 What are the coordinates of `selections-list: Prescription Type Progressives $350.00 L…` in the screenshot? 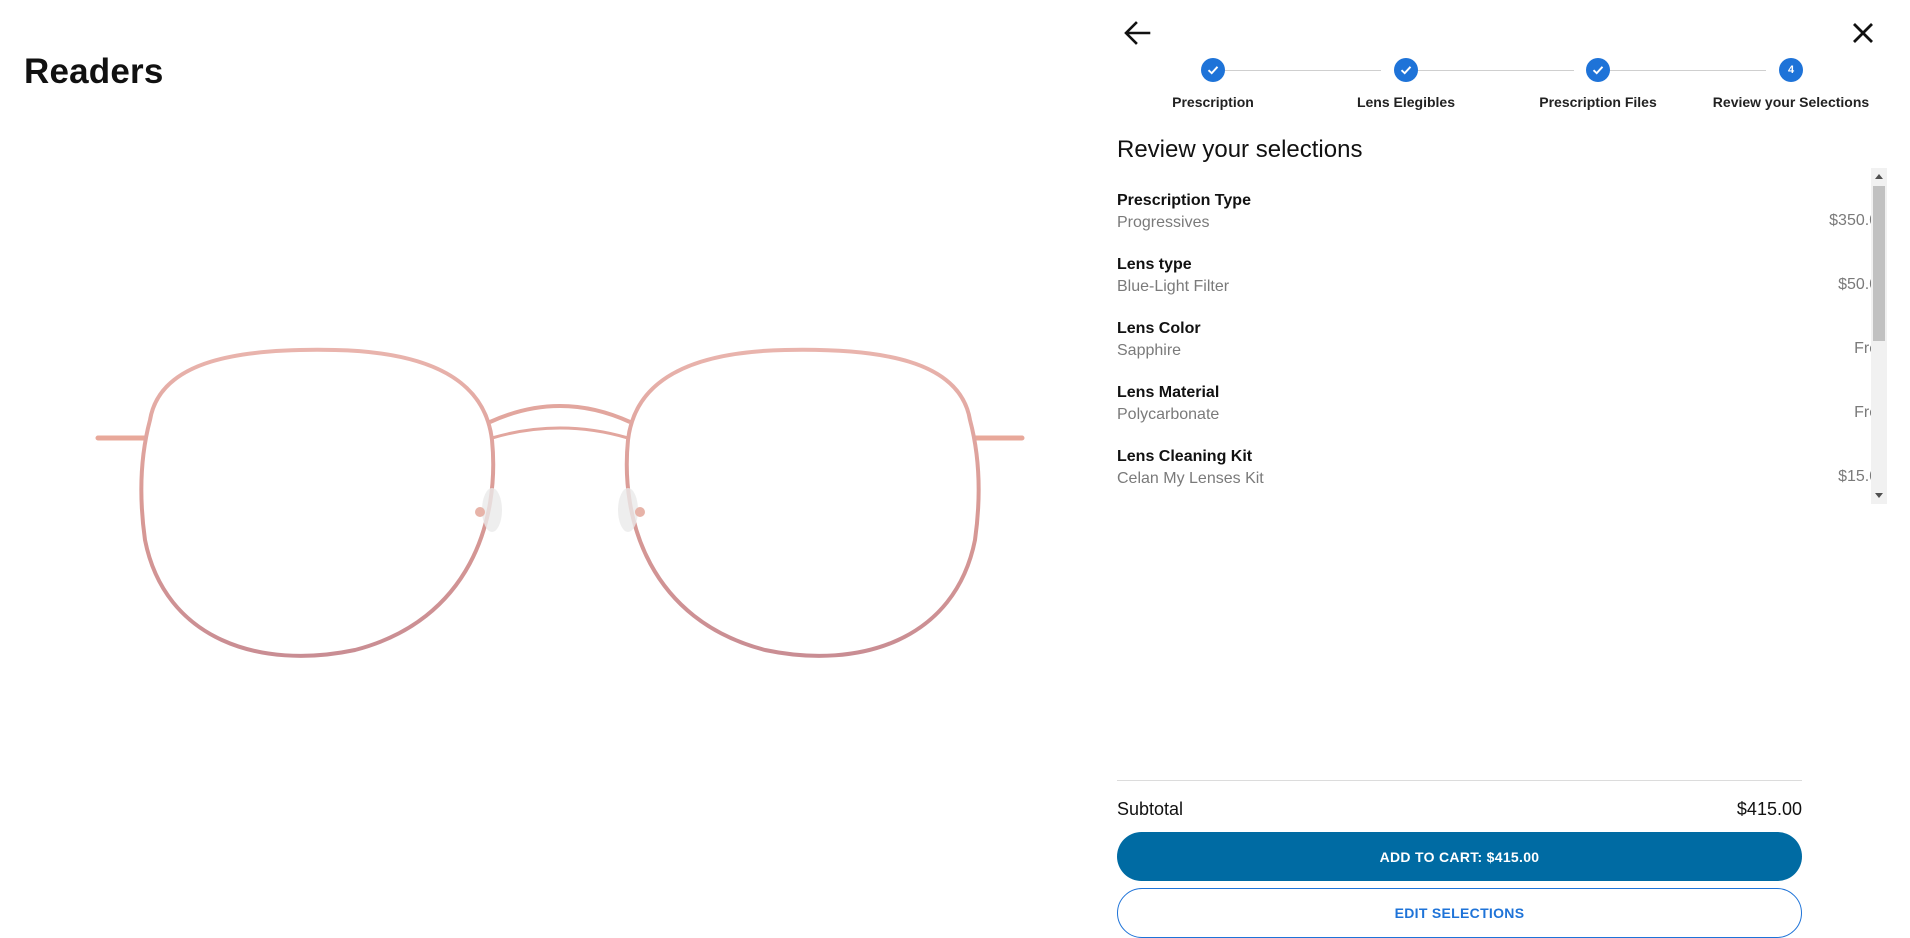 It's located at (1502, 336).